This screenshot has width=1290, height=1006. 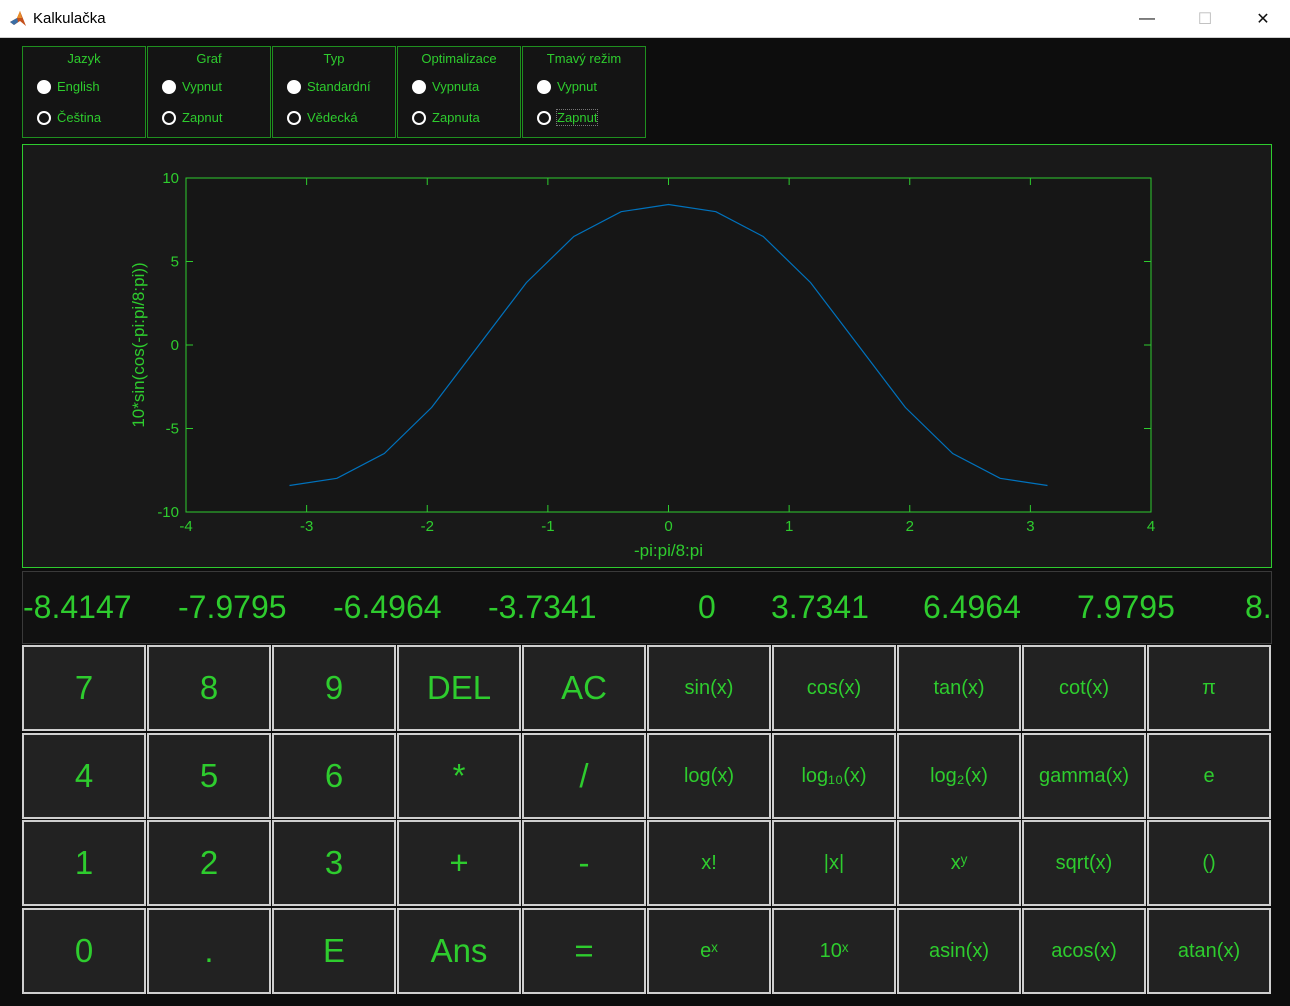 What do you see at coordinates (79, 117) in the screenshot?
I see `radio-label: Čeština` at bounding box center [79, 117].